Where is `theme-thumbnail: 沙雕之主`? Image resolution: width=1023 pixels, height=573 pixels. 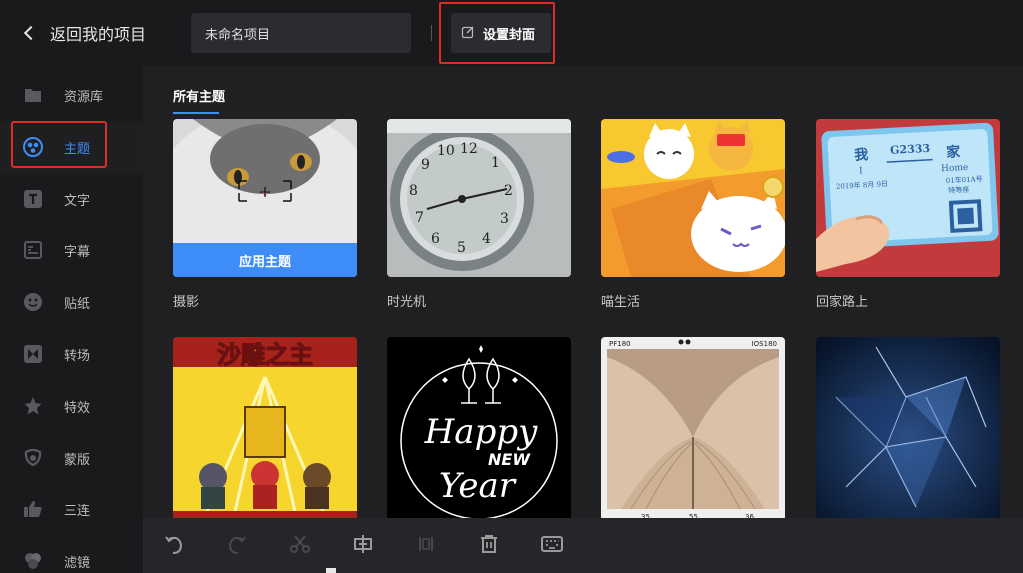
theme-thumbnail: 沙雕之主 is located at coordinates (265, 429).